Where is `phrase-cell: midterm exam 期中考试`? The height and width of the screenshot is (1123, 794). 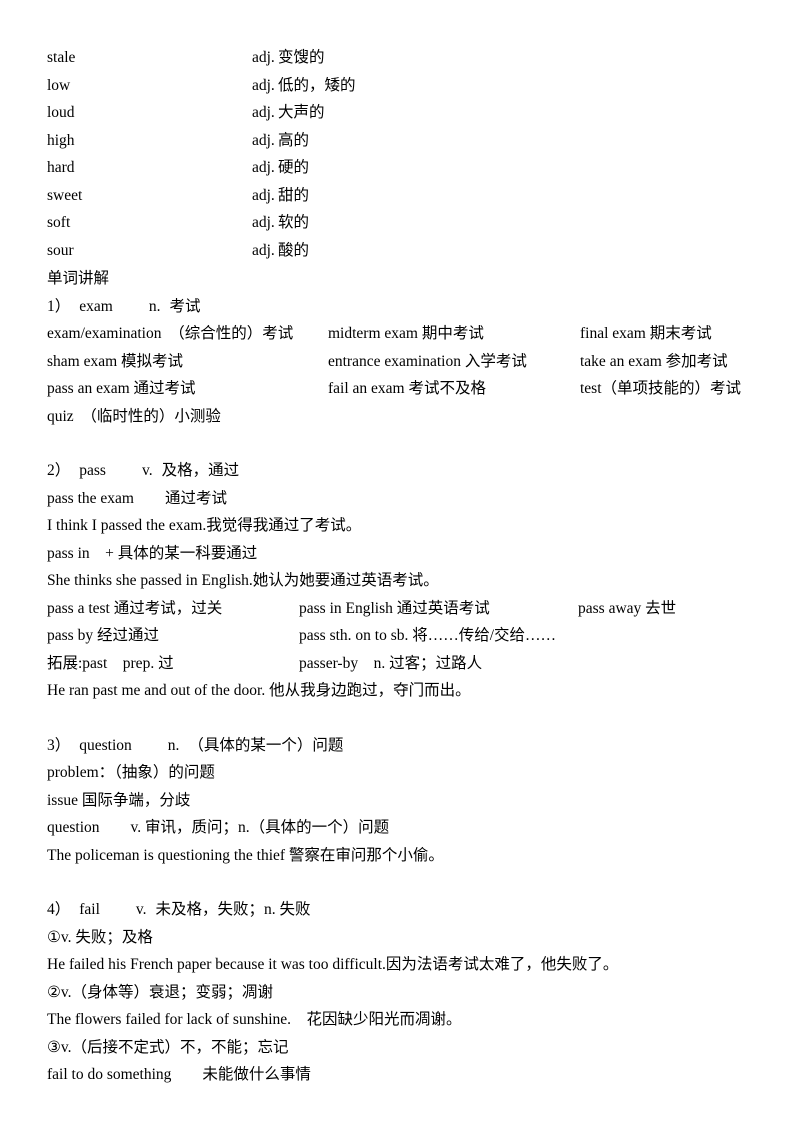 phrase-cell: midterm exam 期中考试 is located at coordinates (406, 333).